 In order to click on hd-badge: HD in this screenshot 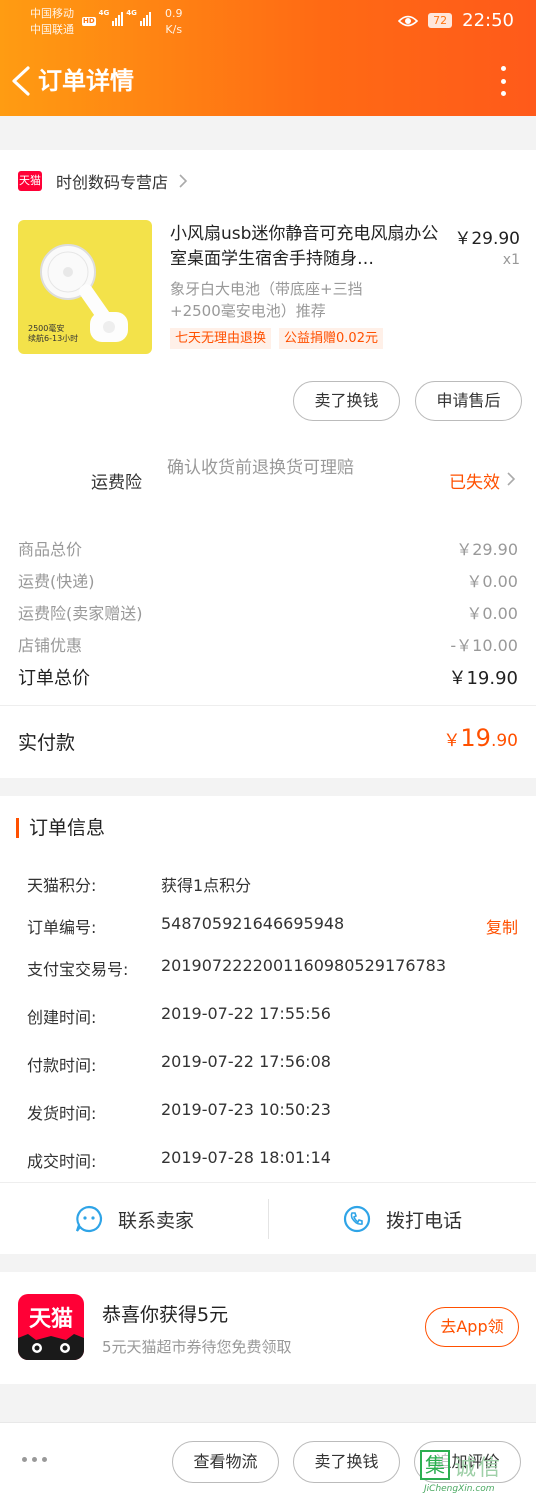, I will do `click(89, 21)`.